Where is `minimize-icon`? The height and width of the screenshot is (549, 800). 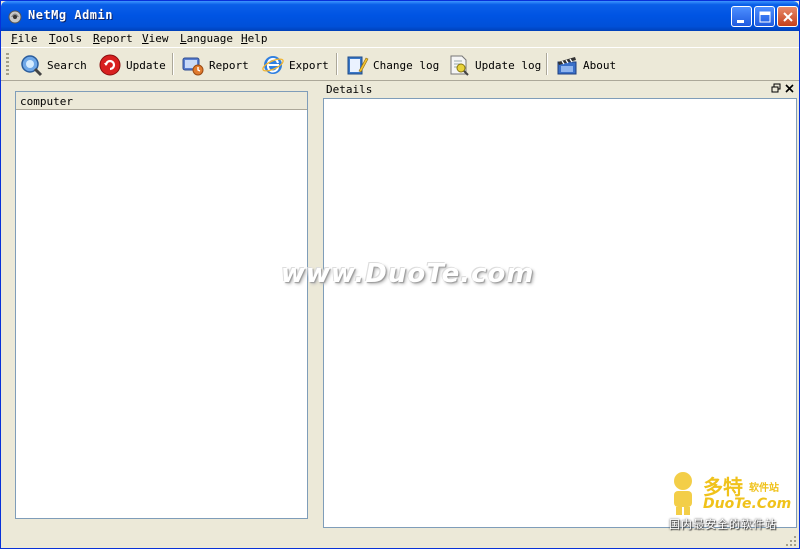
minimize-icon is located at coordinates (740, 21).